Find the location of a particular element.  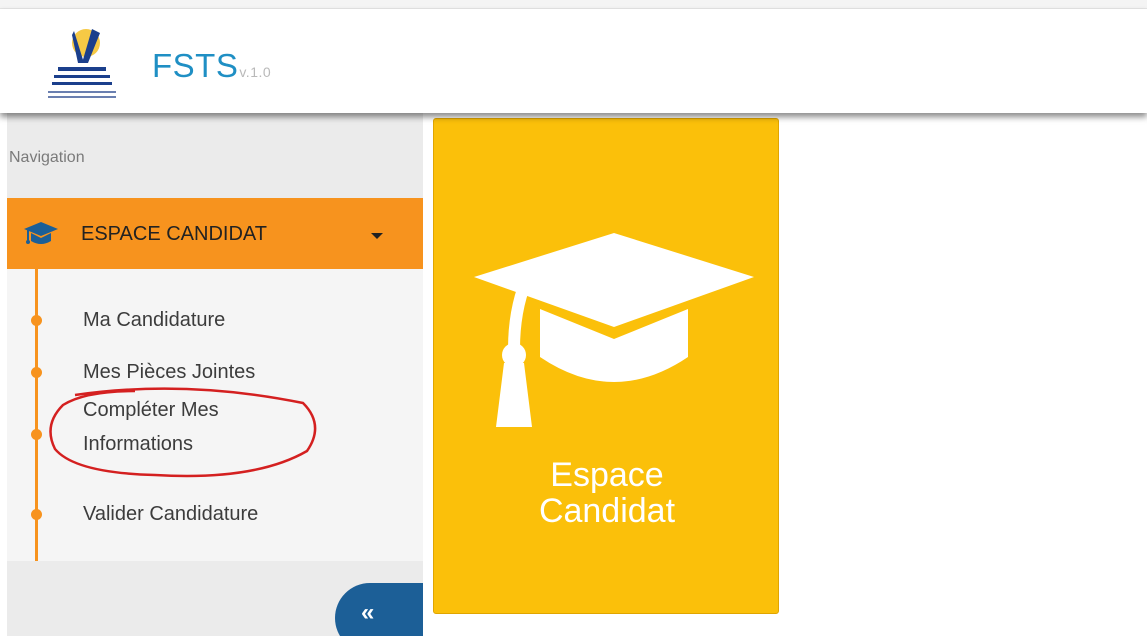

faculty-logo-icon is located at coordinates (82, 65).